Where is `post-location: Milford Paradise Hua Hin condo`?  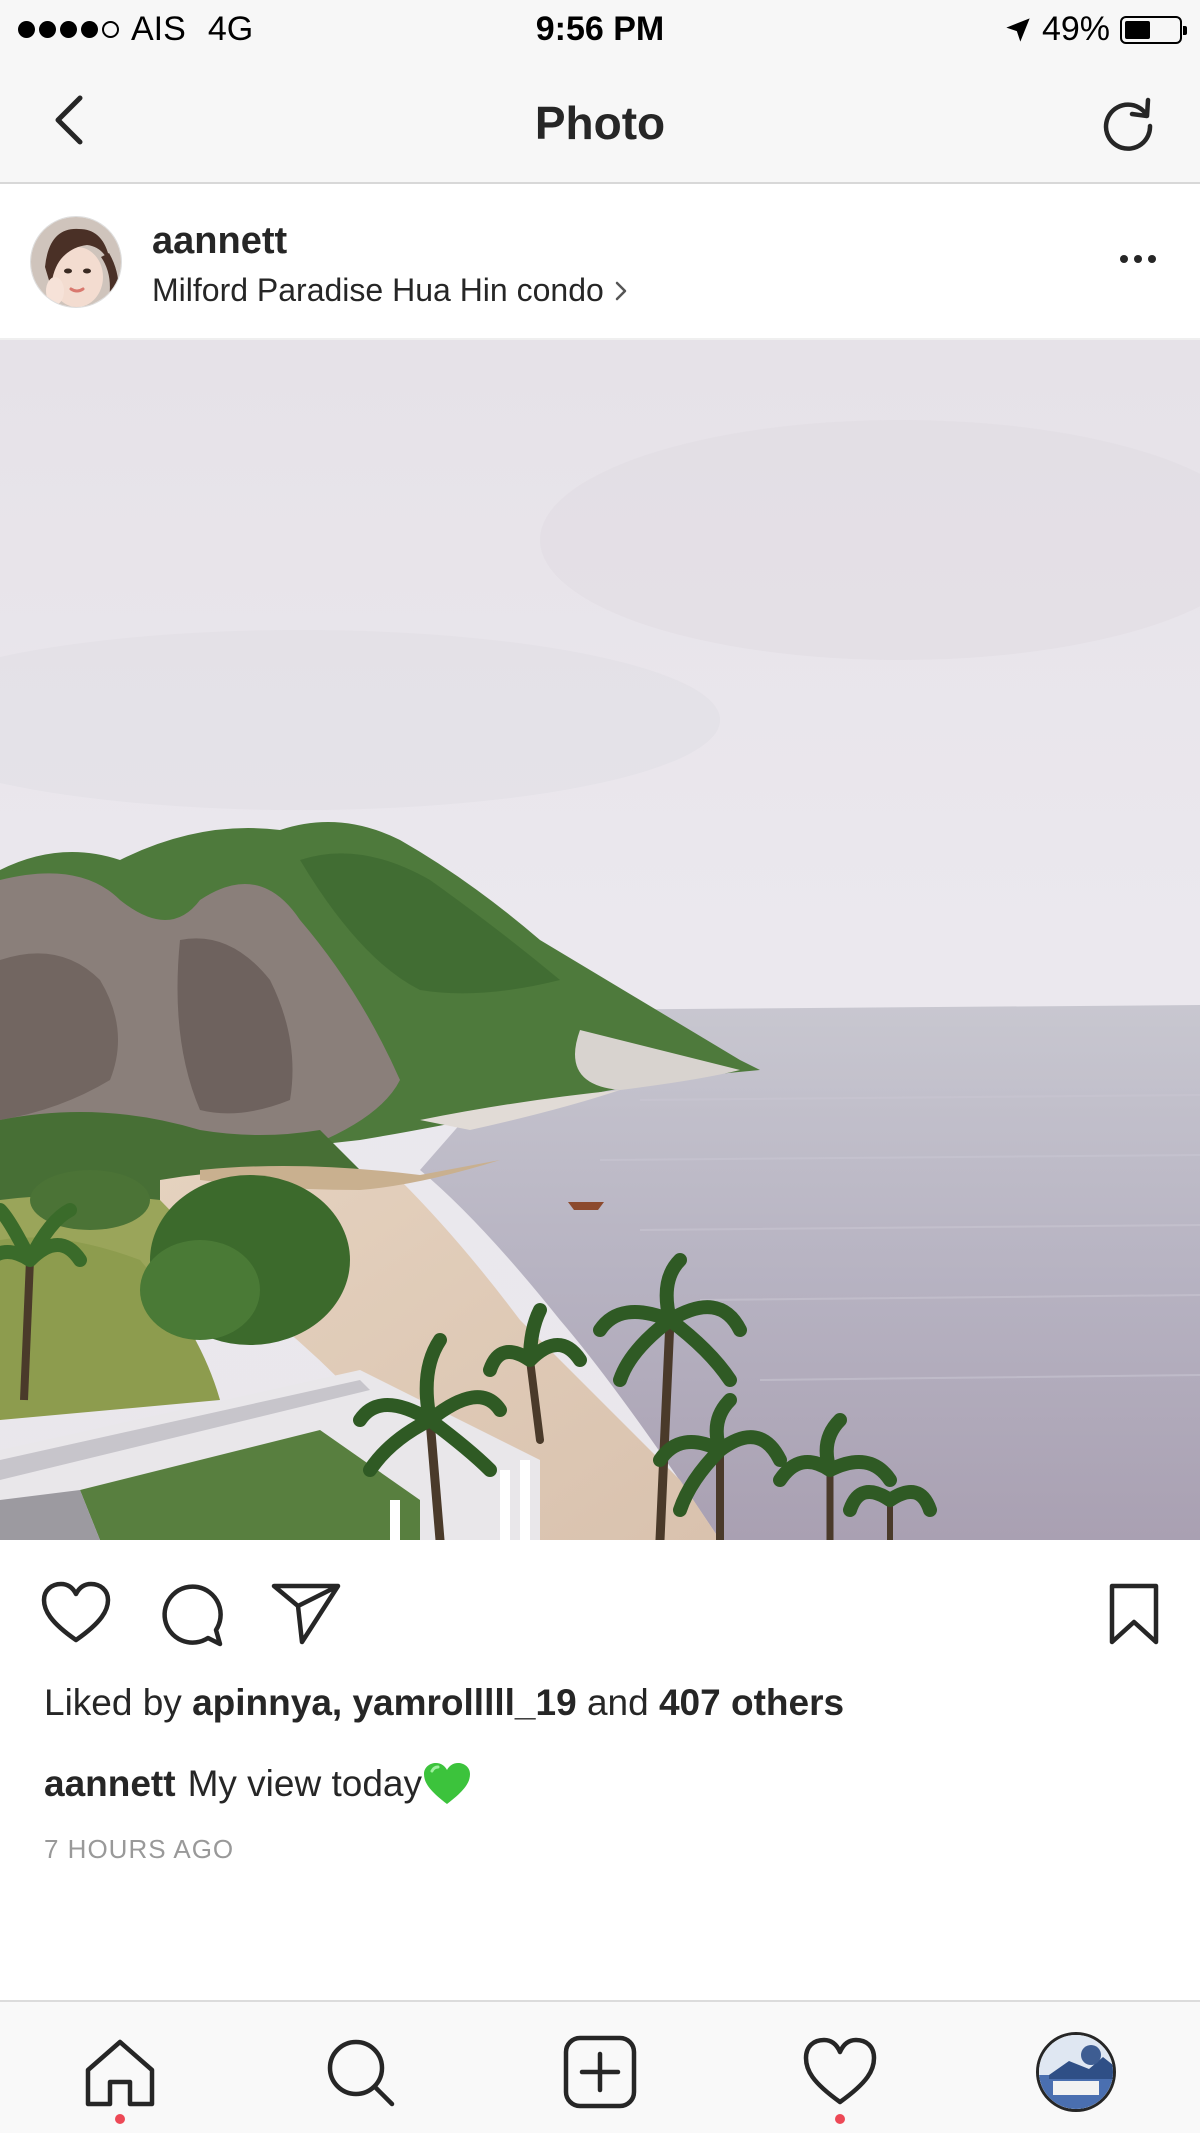
post-location: Milford Paradise Hua Hin condo is located at coordinates (390, 290).